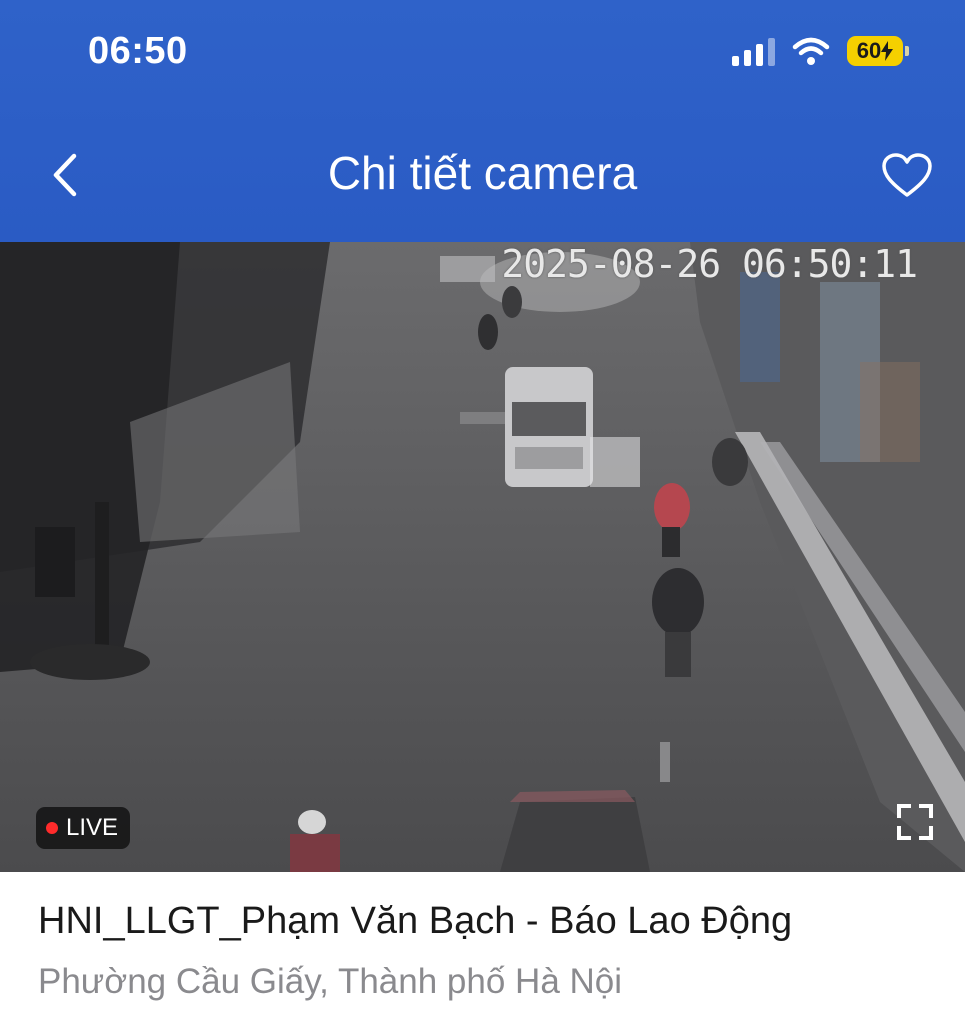  Describe the element at coordinates (482, 173) in the screenshot. I see `page-title: Chi tiết camera` at that location.